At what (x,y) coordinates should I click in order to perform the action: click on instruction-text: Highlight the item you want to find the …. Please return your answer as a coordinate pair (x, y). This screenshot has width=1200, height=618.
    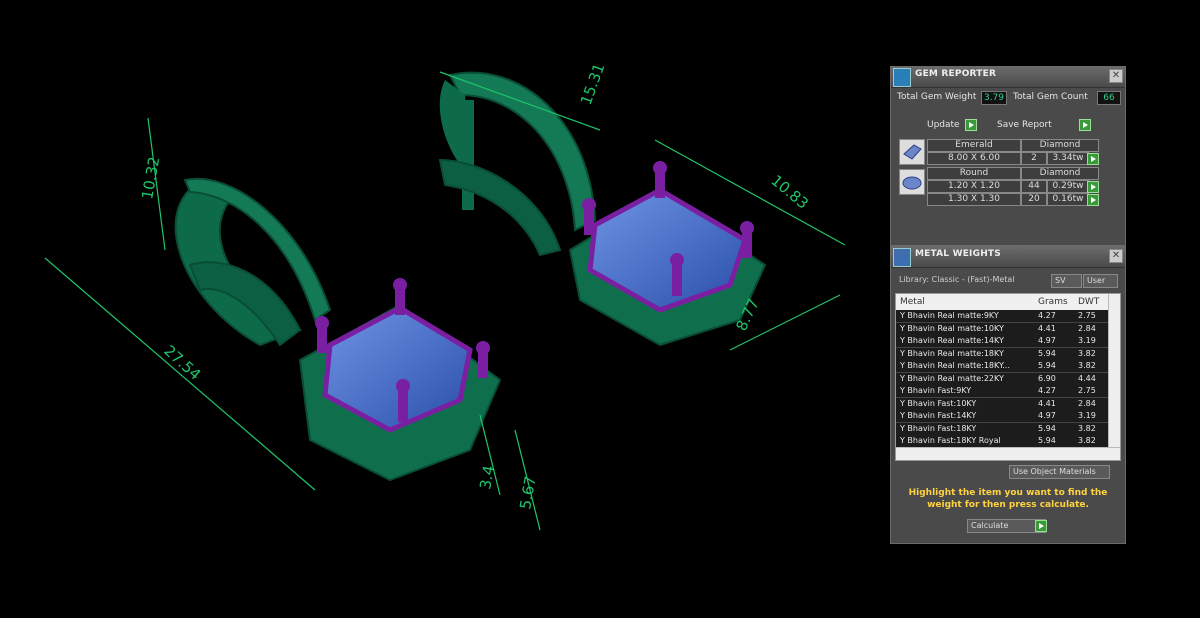
    Looking at the image, I should click on (1008, 499).